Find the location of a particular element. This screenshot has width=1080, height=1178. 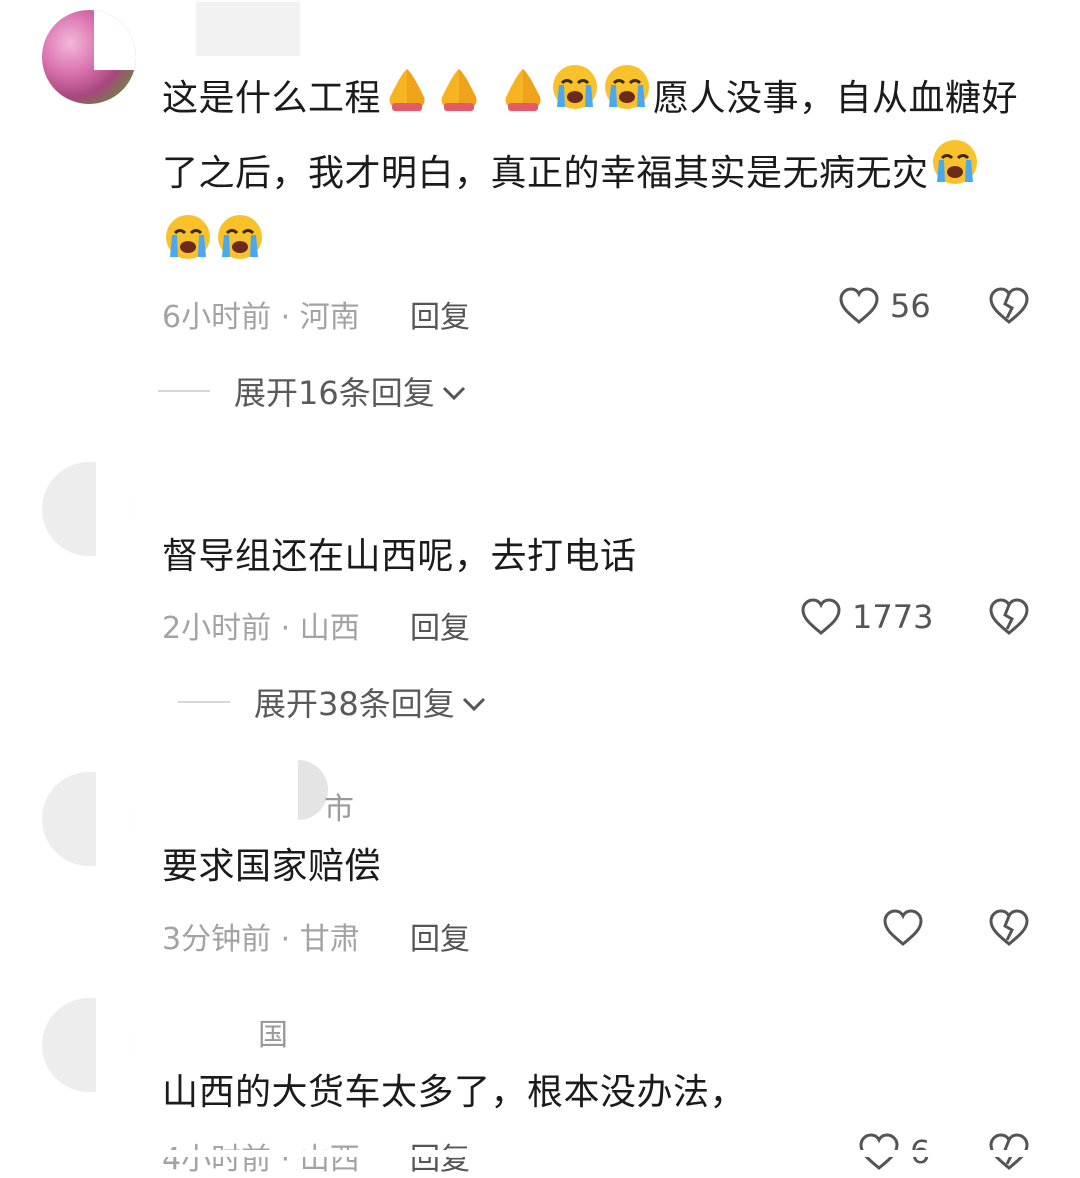

expand-replies-button: 展开38条回复 is located at coordinates (332, 702).